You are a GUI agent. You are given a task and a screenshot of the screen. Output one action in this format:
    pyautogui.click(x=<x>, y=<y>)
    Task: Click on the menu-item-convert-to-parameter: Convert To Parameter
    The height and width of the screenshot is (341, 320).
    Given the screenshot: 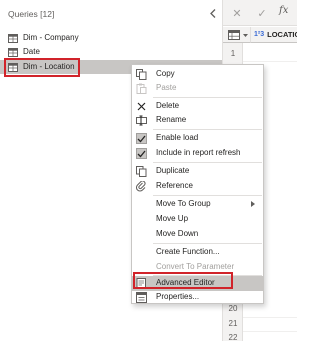 What is the action you would take?
    pyautogui.click(x=197, y=267)
    